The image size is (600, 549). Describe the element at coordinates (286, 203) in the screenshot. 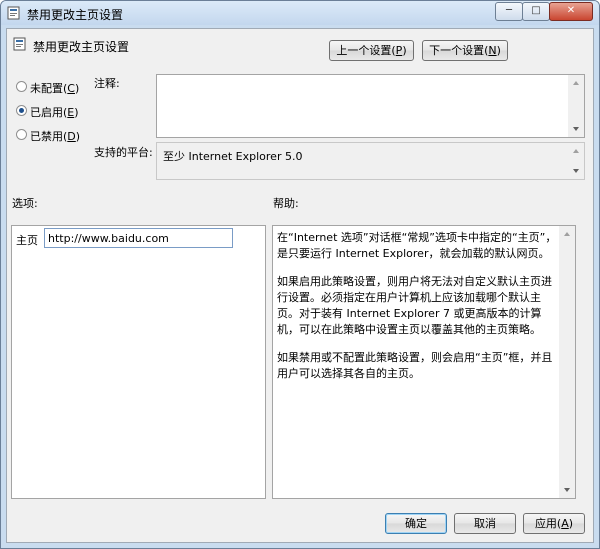

I see `help-label: 帮助:` at that location.